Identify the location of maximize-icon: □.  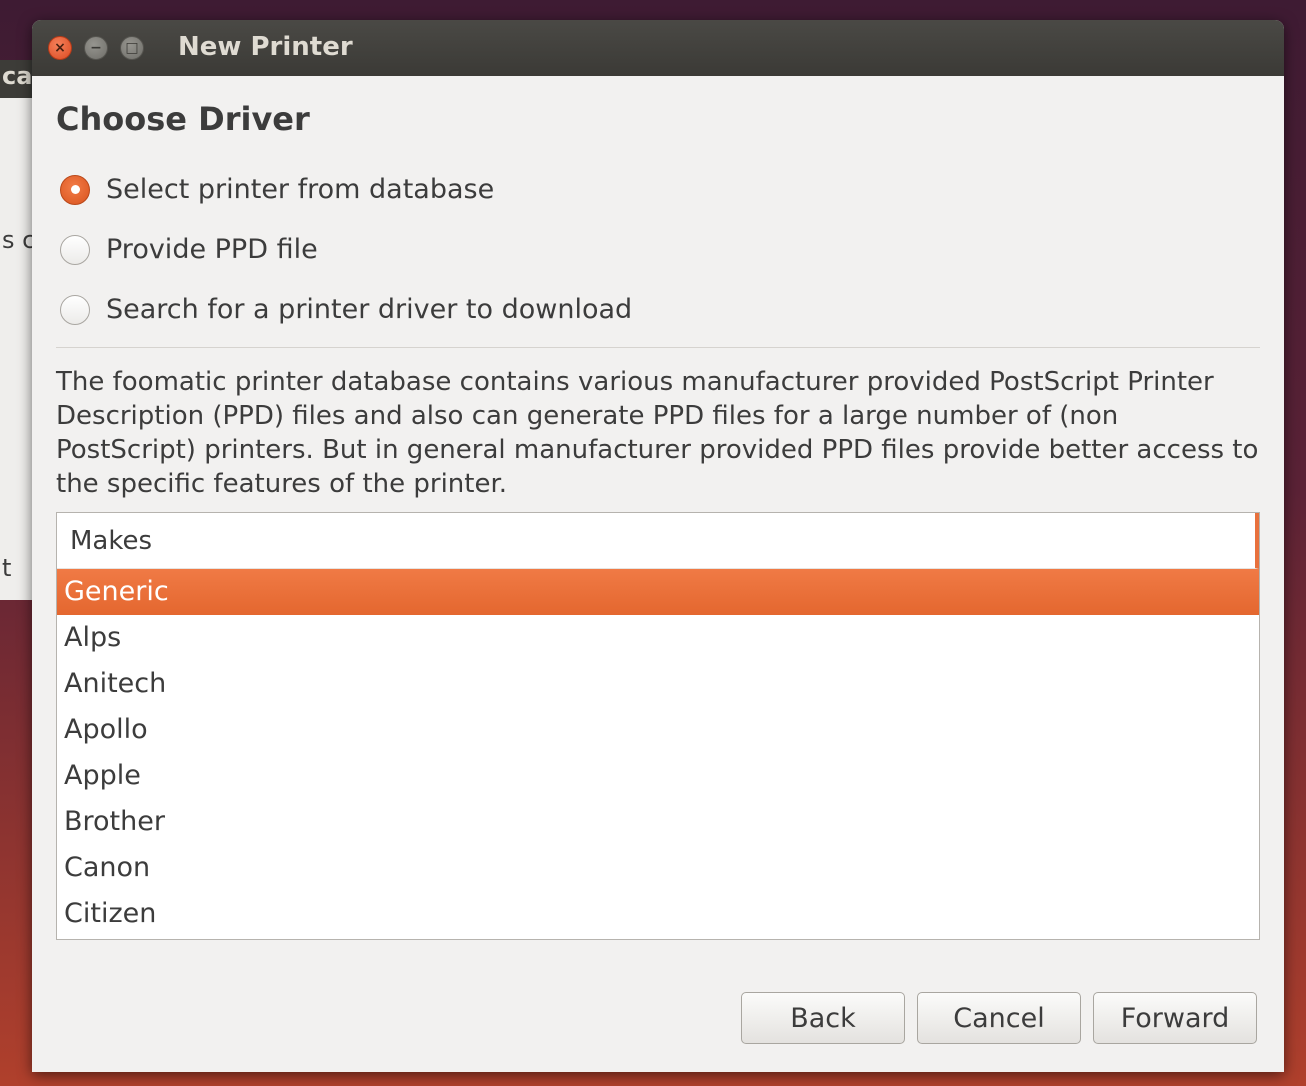
(132, 48).